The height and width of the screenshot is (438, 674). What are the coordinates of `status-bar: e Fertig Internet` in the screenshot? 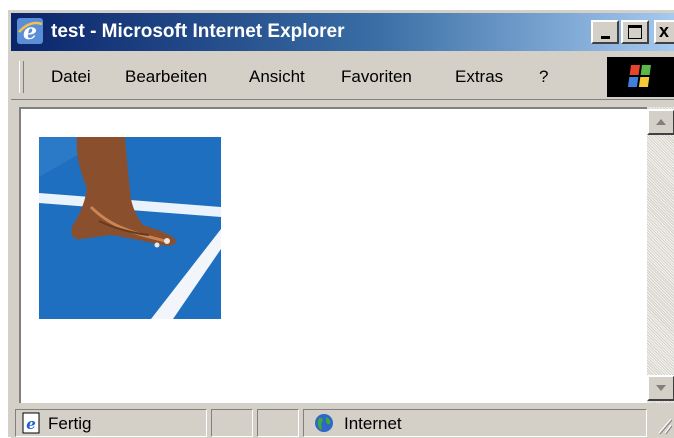 It's located at (342, 421).